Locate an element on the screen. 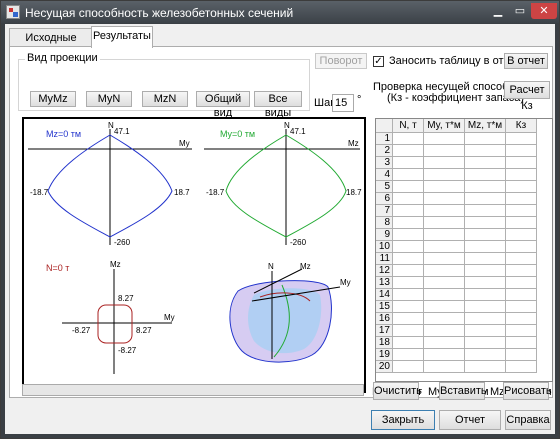 This screenshot has width=560, height=439. view-general-button: Общий вид is located at coordinates (223, 105).